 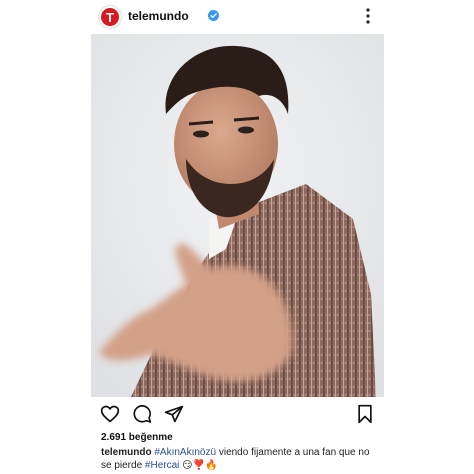 What do you see at coordinates (368, 16) in the screenshot?
I see `more-options-icon` at bounding box center [368, 16].